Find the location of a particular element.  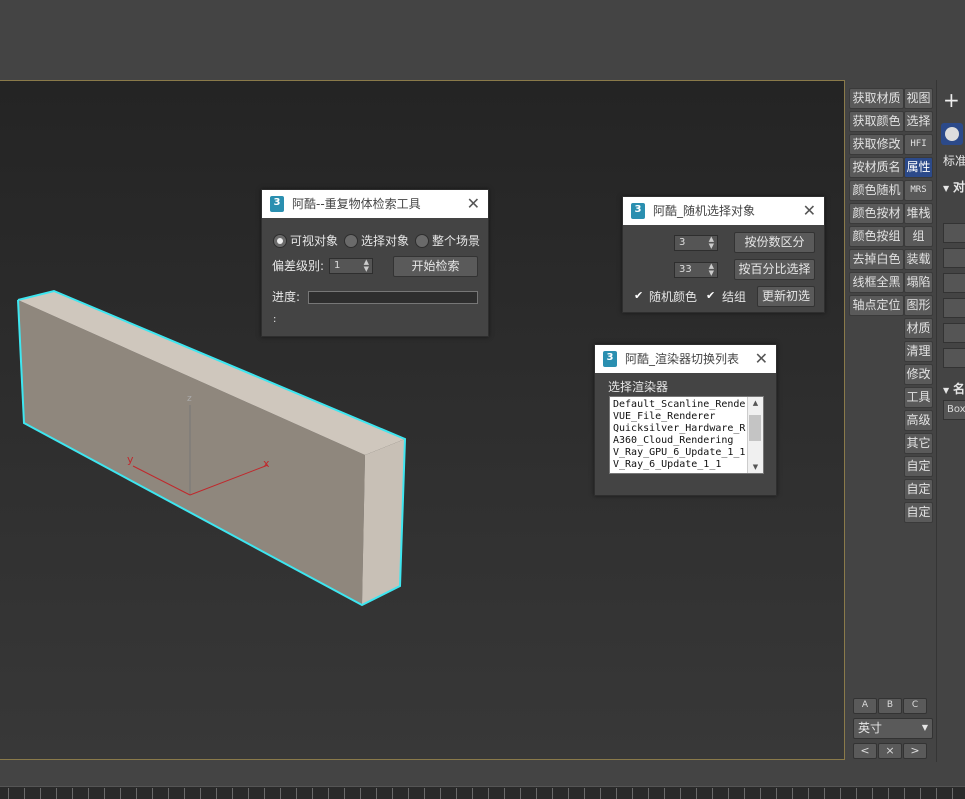

object-name-input: Box is located at coordinates (954, 410).